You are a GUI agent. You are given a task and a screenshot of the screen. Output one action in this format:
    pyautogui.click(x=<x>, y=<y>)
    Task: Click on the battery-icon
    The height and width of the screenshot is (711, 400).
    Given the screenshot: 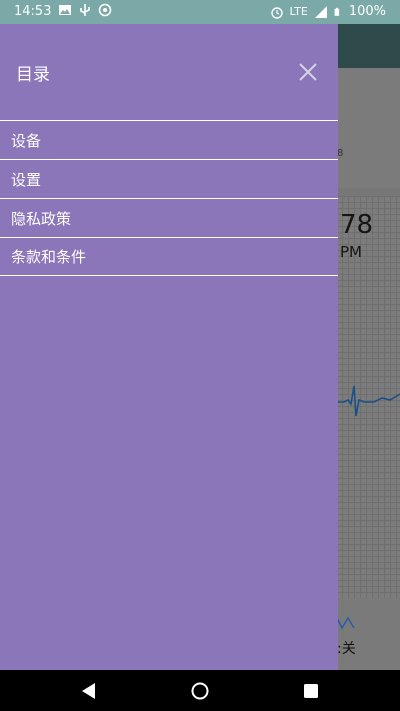 What is the action you would take?
    pyautogui.click(x=336, y=11)
    